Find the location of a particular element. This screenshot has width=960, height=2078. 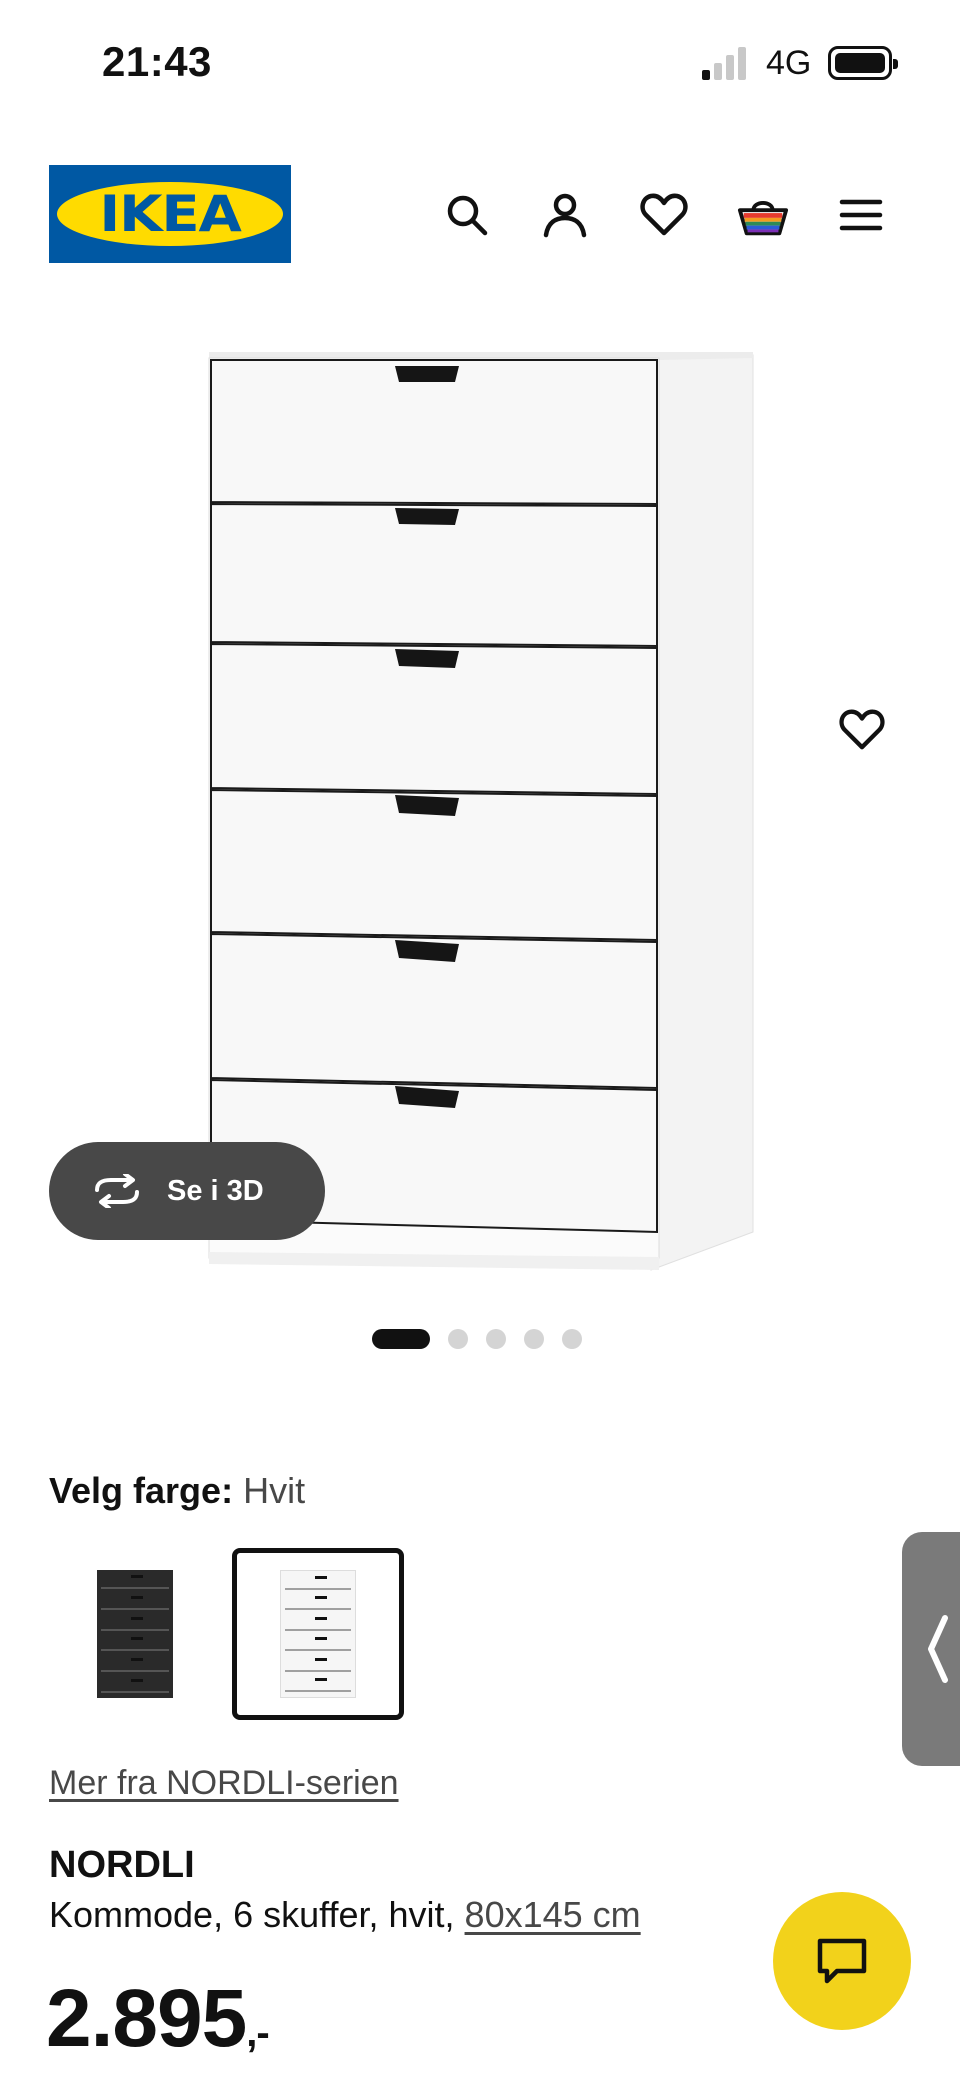

rotate-3d-icon is located at coordinates (117, 1191).